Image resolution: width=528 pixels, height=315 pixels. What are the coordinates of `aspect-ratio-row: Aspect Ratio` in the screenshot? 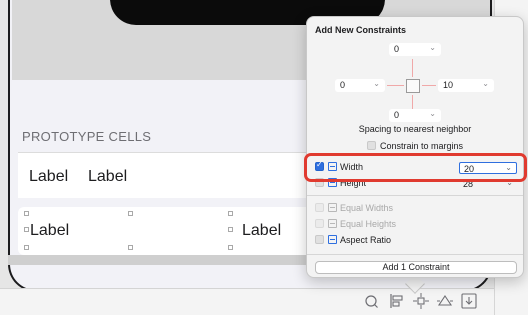 It's located at (353, 240).